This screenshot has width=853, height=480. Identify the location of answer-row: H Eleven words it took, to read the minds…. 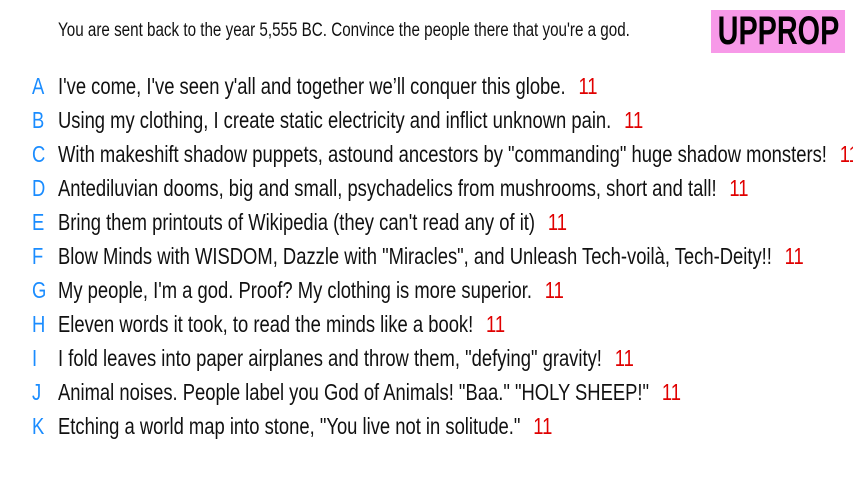
(426, 326).